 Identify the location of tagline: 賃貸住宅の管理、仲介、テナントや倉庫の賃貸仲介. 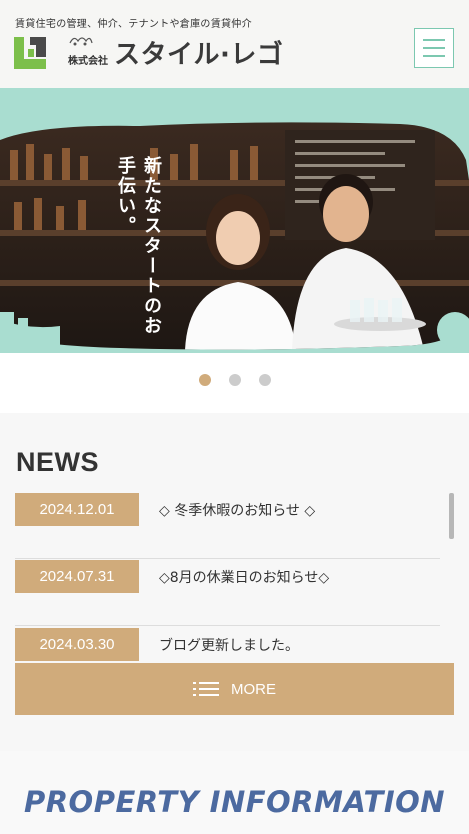
(133, 24).